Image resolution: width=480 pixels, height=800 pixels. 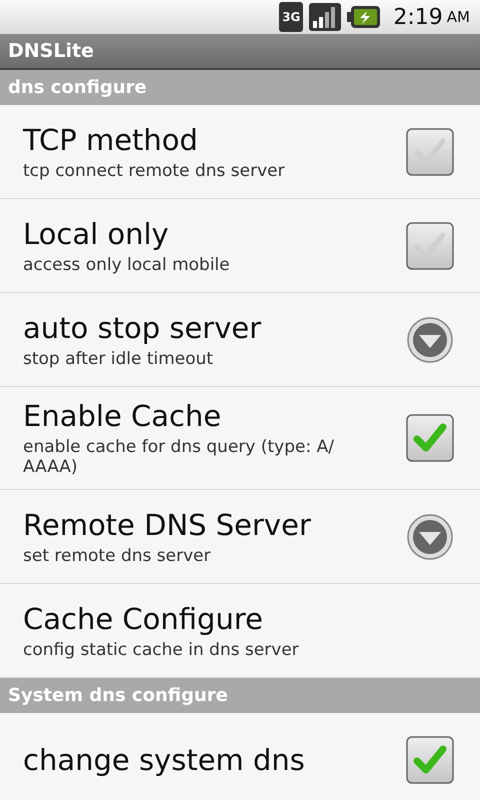 What do you see at coordinates (240, 695) in the screenshot?
I see `section-header: System dns configure` at bounding box center [240, 695].